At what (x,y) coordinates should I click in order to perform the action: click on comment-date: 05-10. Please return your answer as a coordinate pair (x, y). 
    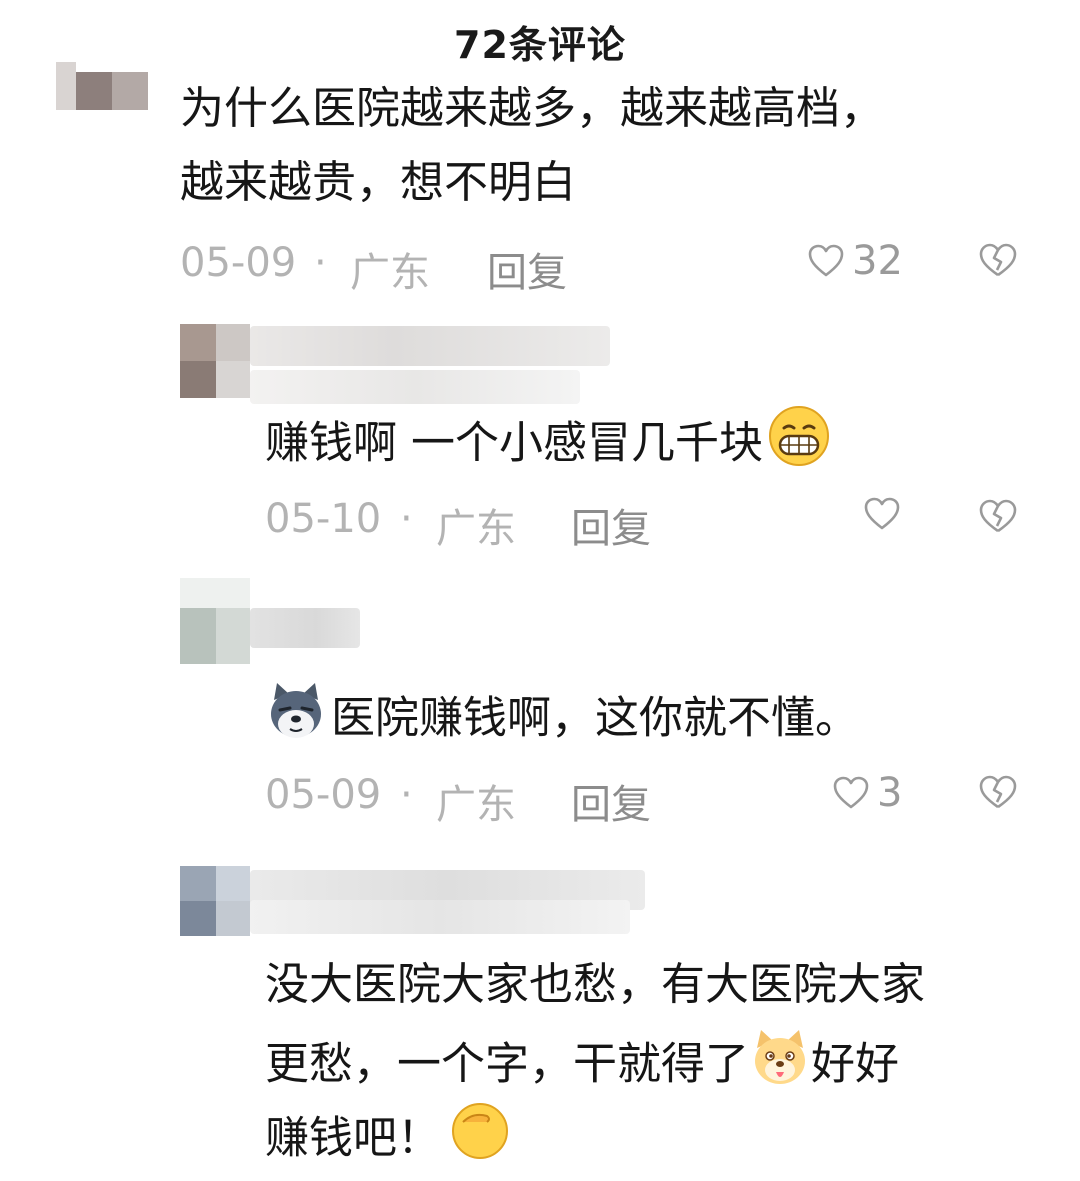
    Looking at the image, I should click on (323, 519).